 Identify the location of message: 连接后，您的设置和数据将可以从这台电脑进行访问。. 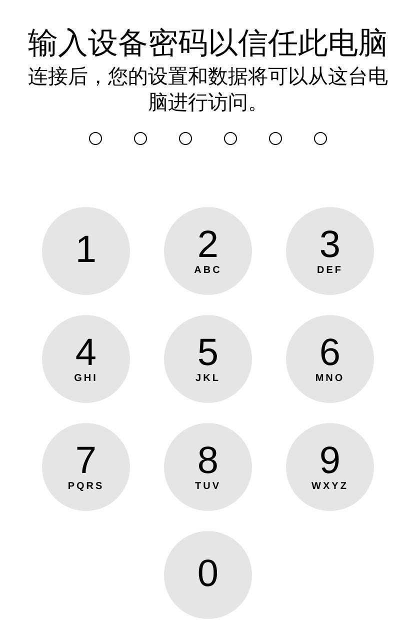
(208, 90).